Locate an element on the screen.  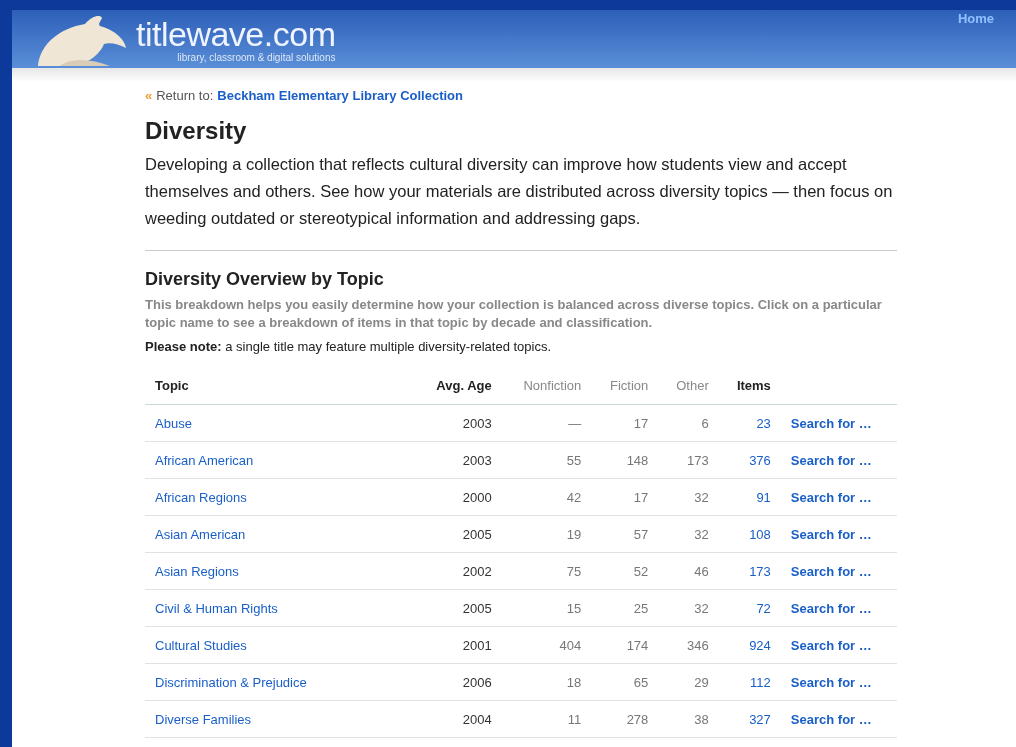
table-cell: — is located at coordinates (546, 423).